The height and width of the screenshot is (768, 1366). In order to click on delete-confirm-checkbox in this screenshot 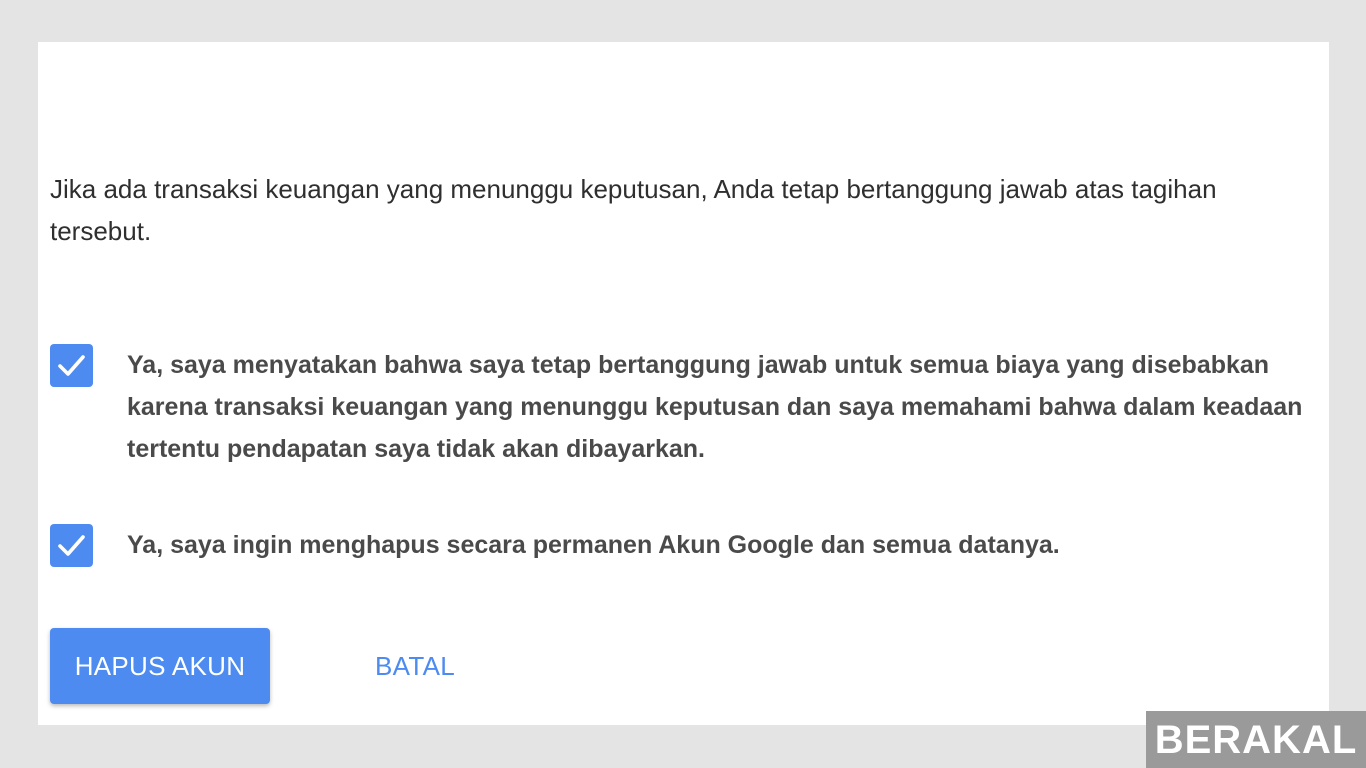, I will do `click(71, 545)`.